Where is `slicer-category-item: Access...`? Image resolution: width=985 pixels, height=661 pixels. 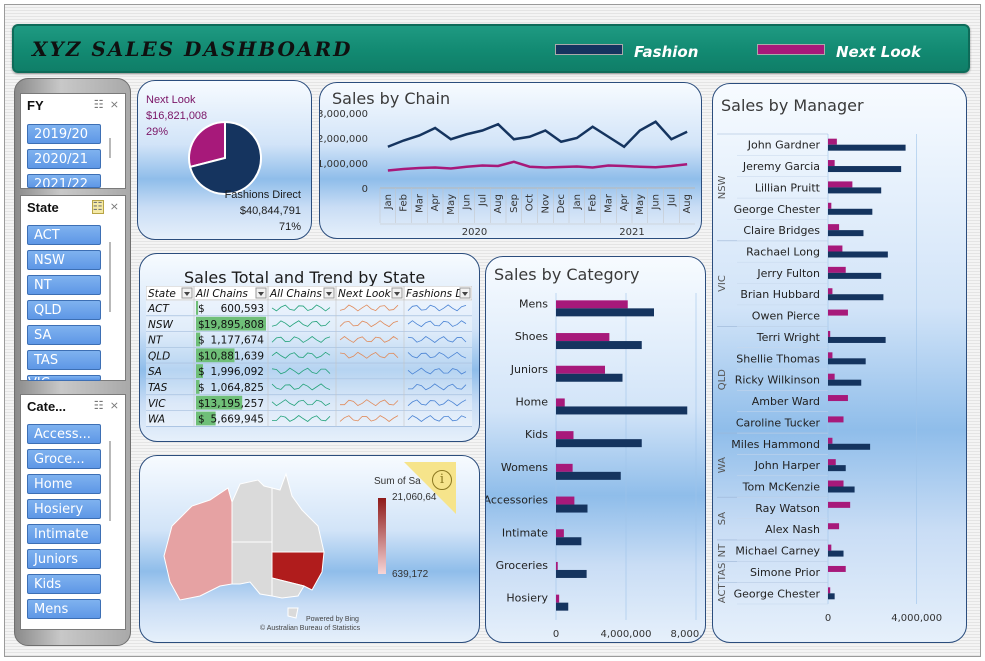
slicer-category-item: Access... is located at coordinates (64, 434).